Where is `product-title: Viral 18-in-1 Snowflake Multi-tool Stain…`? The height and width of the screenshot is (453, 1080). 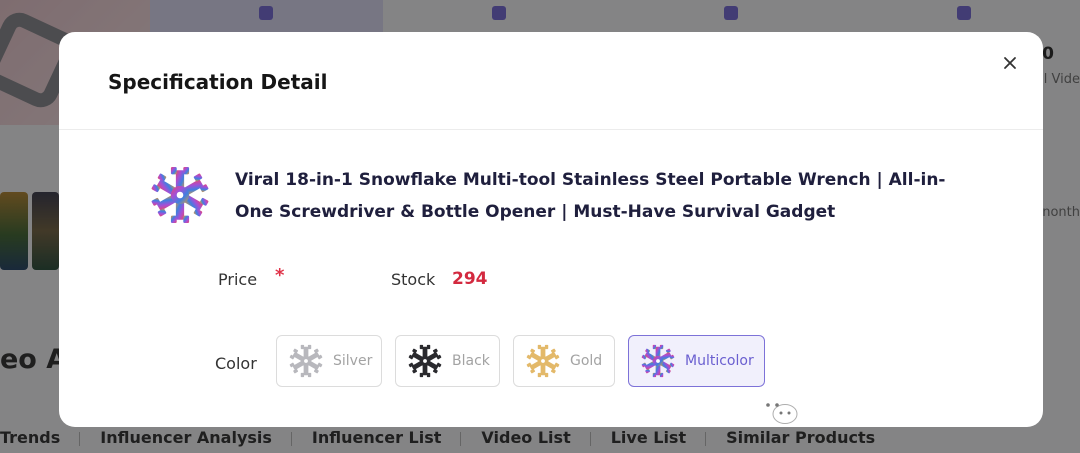 product-title: Viral 18-in-1 Snowflake Multi-tool Stain… is located at coordinates (590, 196).